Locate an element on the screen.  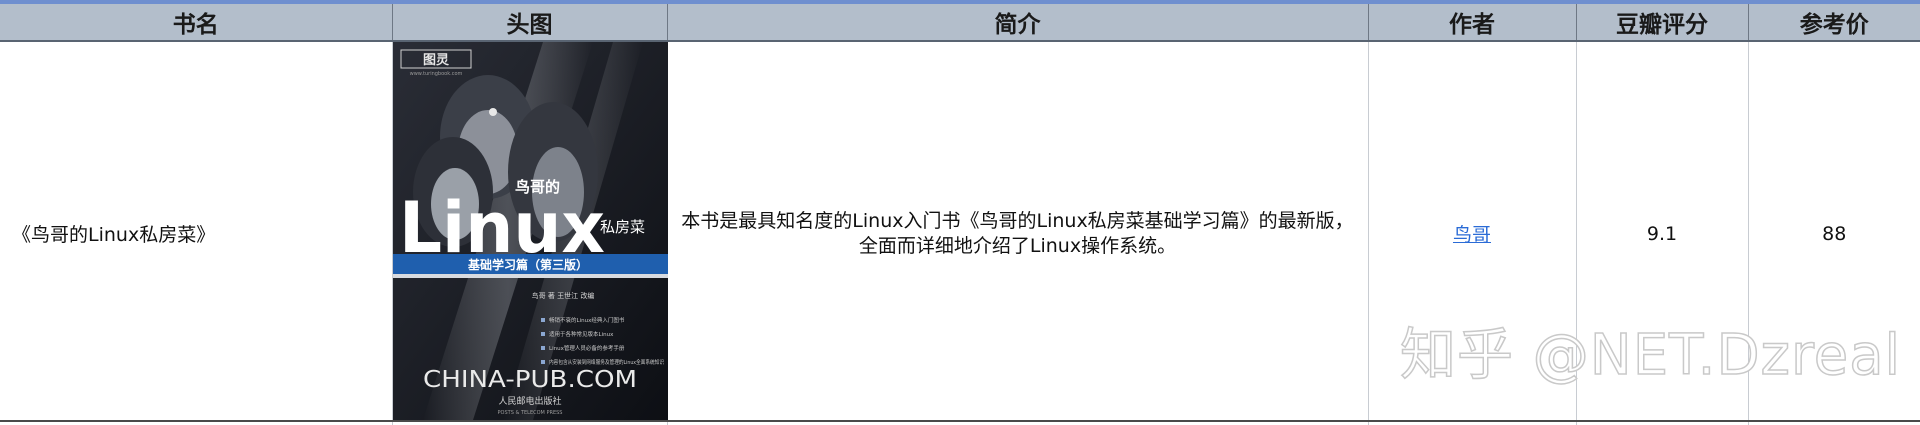
cover-press: 人民邮电出版社 is located at coordinates (529, 401).